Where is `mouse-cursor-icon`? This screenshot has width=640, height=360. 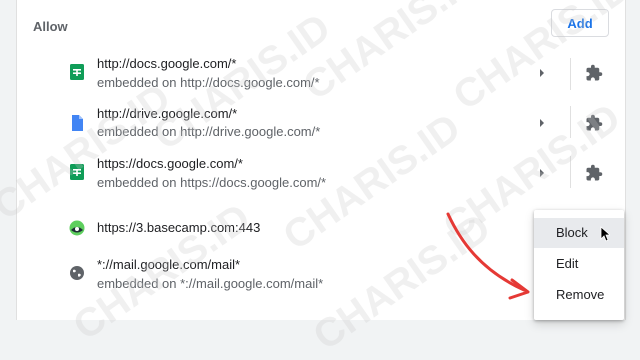
mouse-cursor-icon is located at coordinates (605, 234).